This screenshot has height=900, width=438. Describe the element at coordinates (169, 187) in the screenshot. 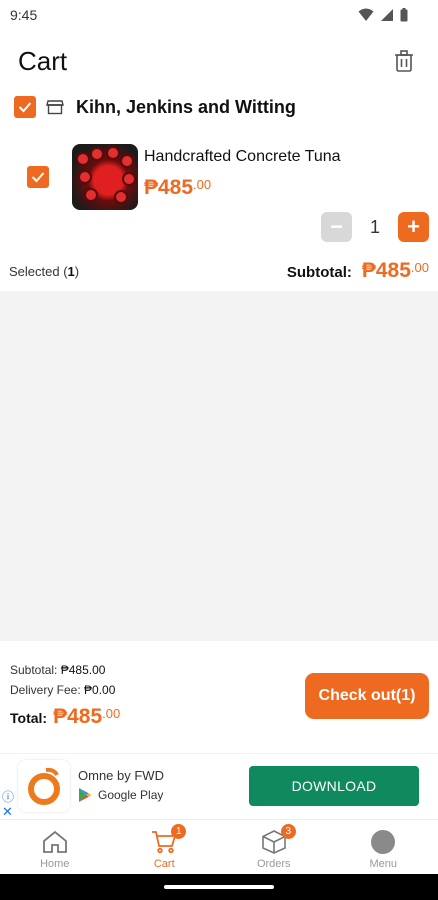

I see `product-price-main: ₱485` at that location.